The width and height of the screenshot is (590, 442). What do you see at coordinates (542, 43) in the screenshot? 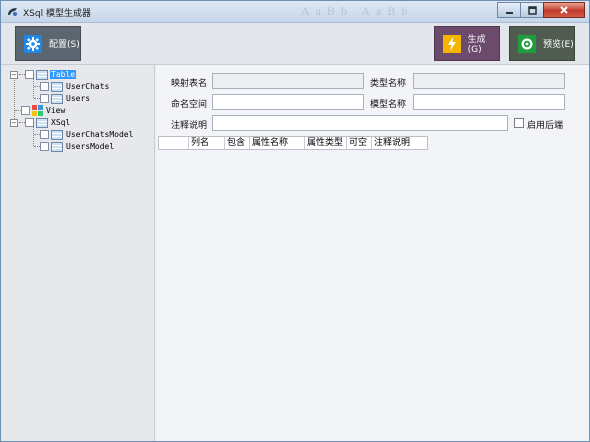
I see `preview-button: 预览(E)` at bounding box center [542, 43].